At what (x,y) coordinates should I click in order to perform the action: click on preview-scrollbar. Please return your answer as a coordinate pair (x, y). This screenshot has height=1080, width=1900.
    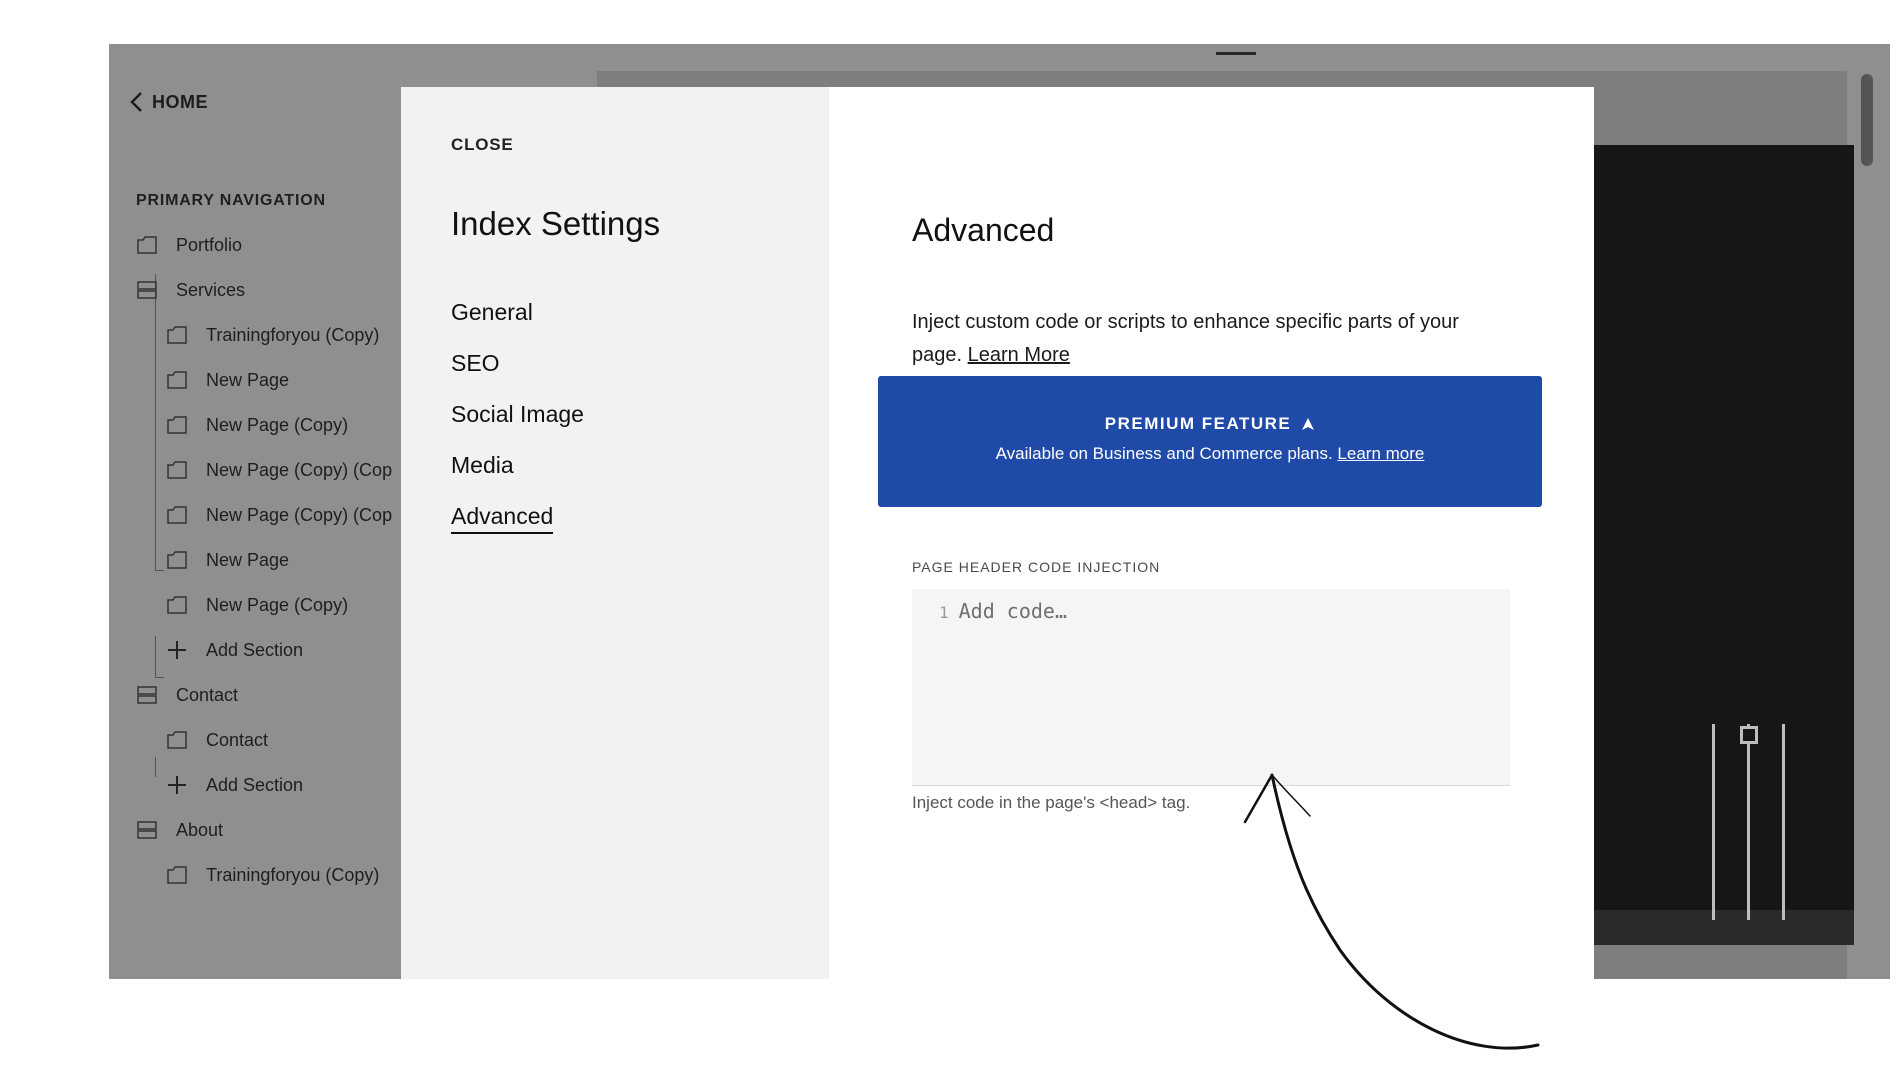
    Looking at the image, I should click on (1867, 120).